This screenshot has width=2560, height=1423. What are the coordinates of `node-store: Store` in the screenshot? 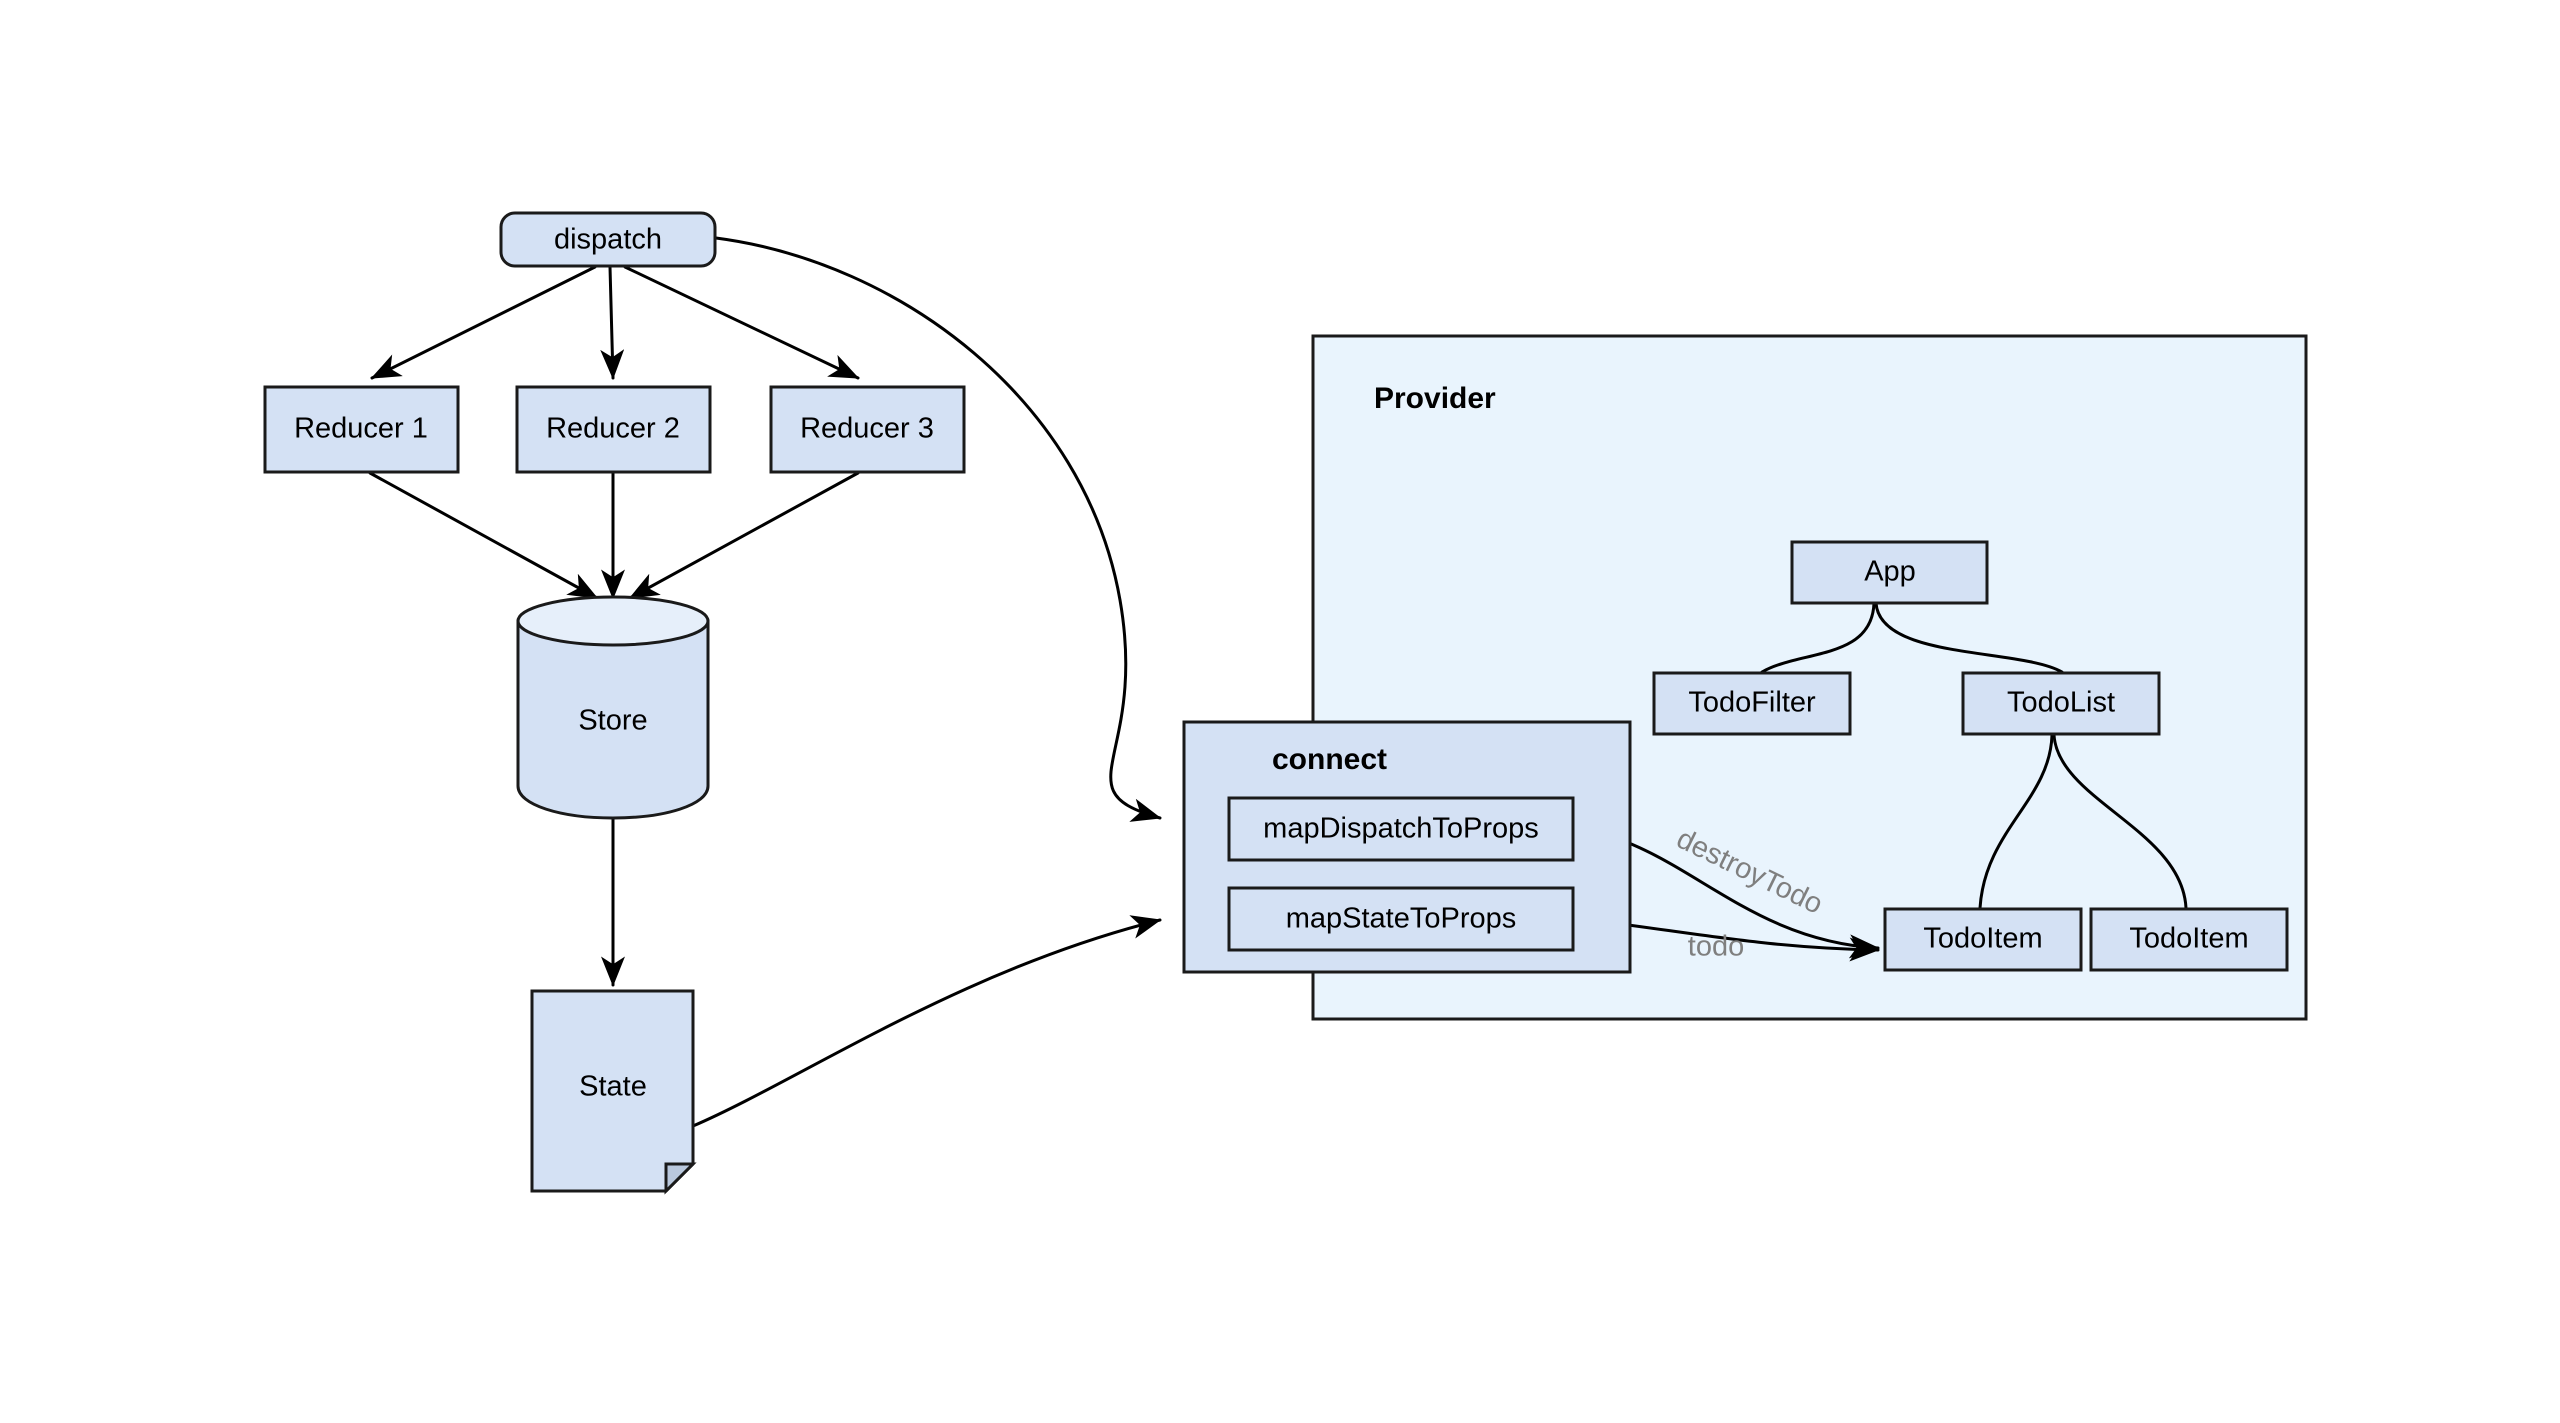 It's located at (613, 707).